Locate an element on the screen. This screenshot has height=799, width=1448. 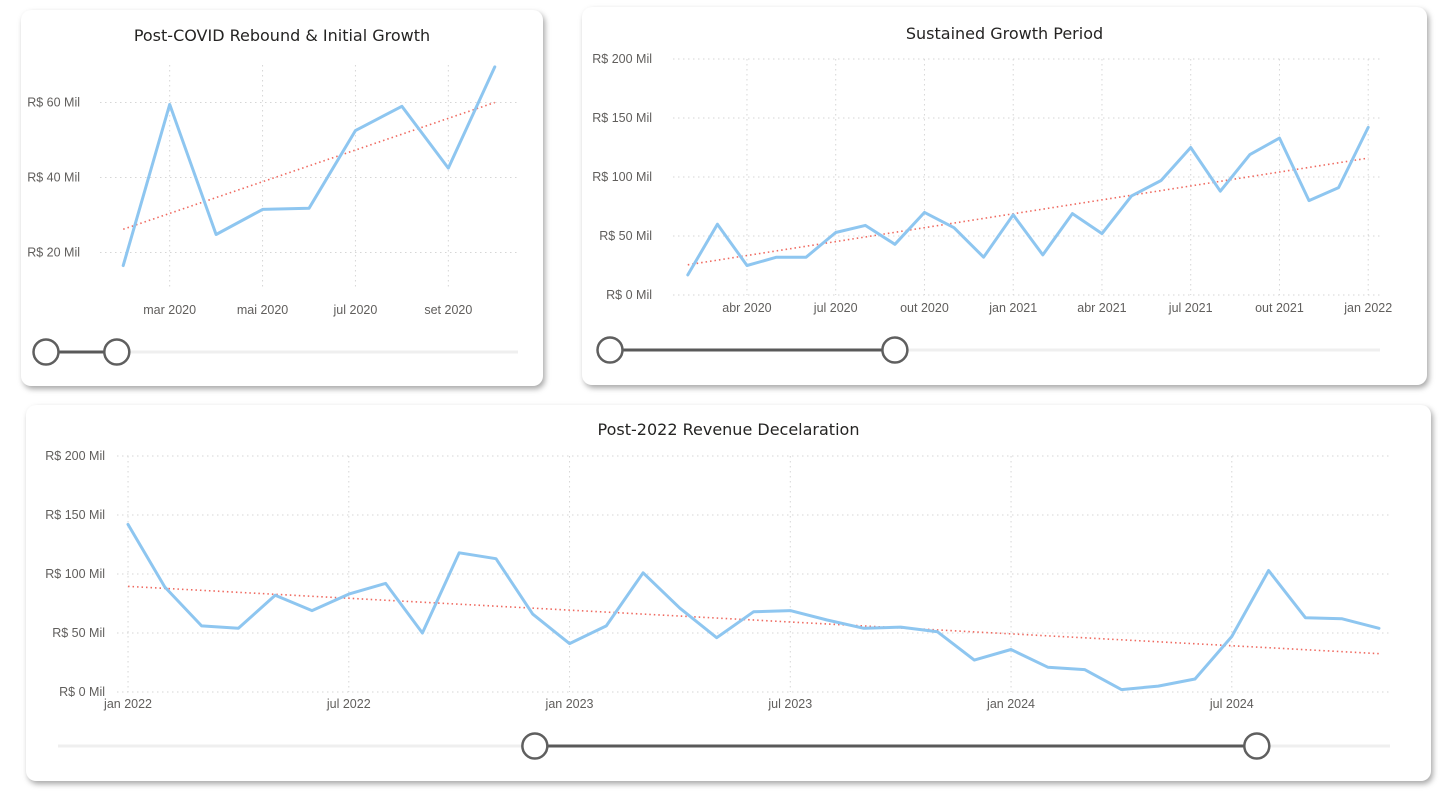
y-tick-label: R$ 0 Mil is located at coordinates (629, 295).